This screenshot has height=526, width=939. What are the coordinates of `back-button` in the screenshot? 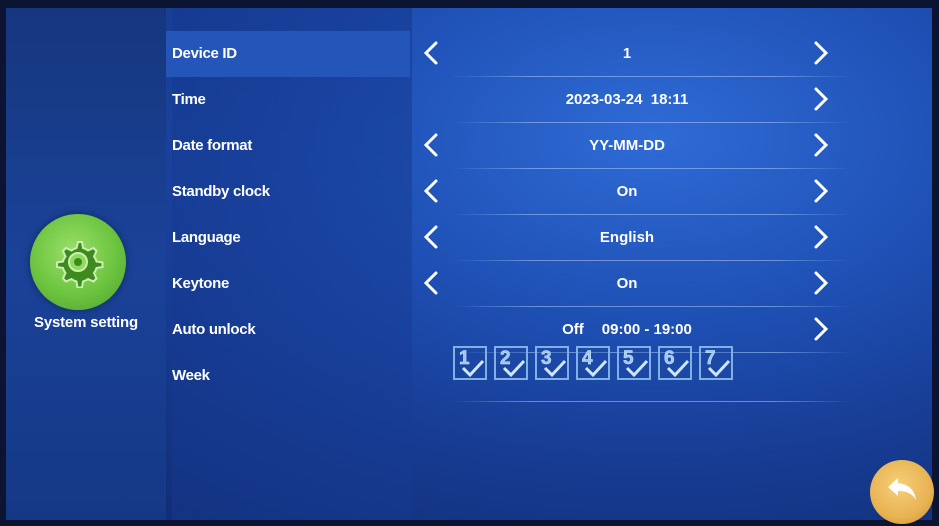 It's located at (902, 492).